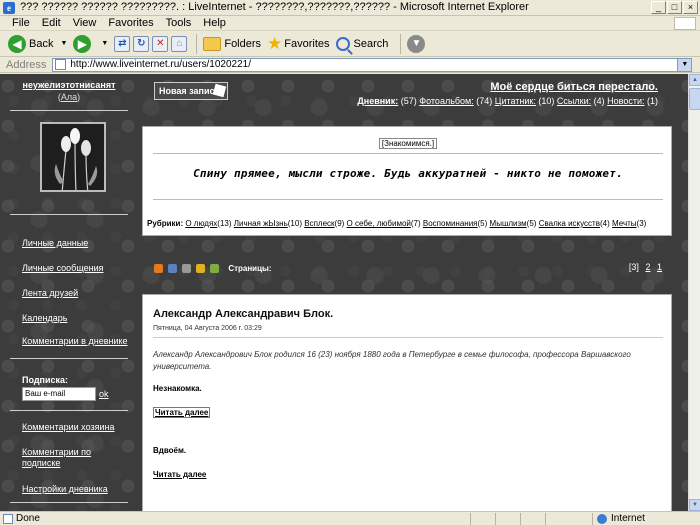 The image size is (700, 525). Describe the element at coordinates (574, 101) in the screenshot. I see `links-link: Ссылки:` at that location.